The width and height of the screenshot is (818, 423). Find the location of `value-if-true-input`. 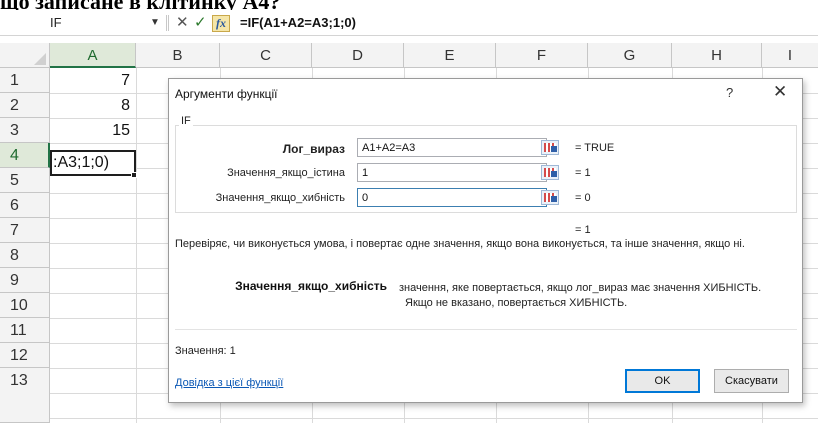

value-if-true-input is located at coordinates (452, 172).